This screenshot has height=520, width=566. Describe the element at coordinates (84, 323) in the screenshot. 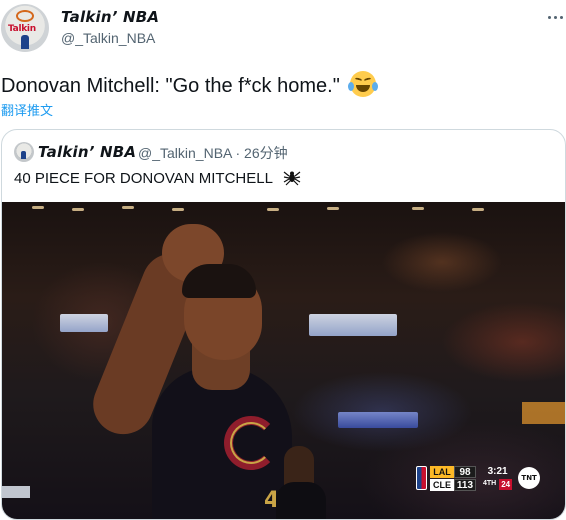

I see `arena-sign-left` at that location.